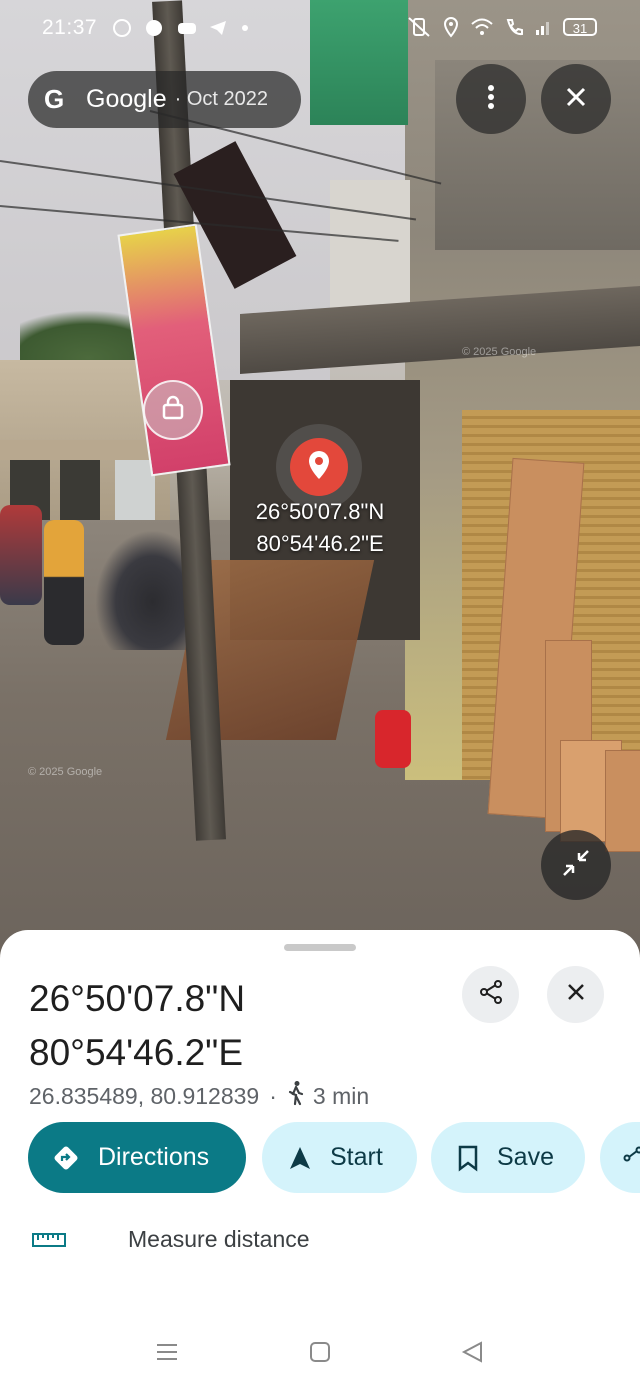  Describe the element at coordinates (468, 1158) in the screenshot. I see `bookmark-icon` at that location.